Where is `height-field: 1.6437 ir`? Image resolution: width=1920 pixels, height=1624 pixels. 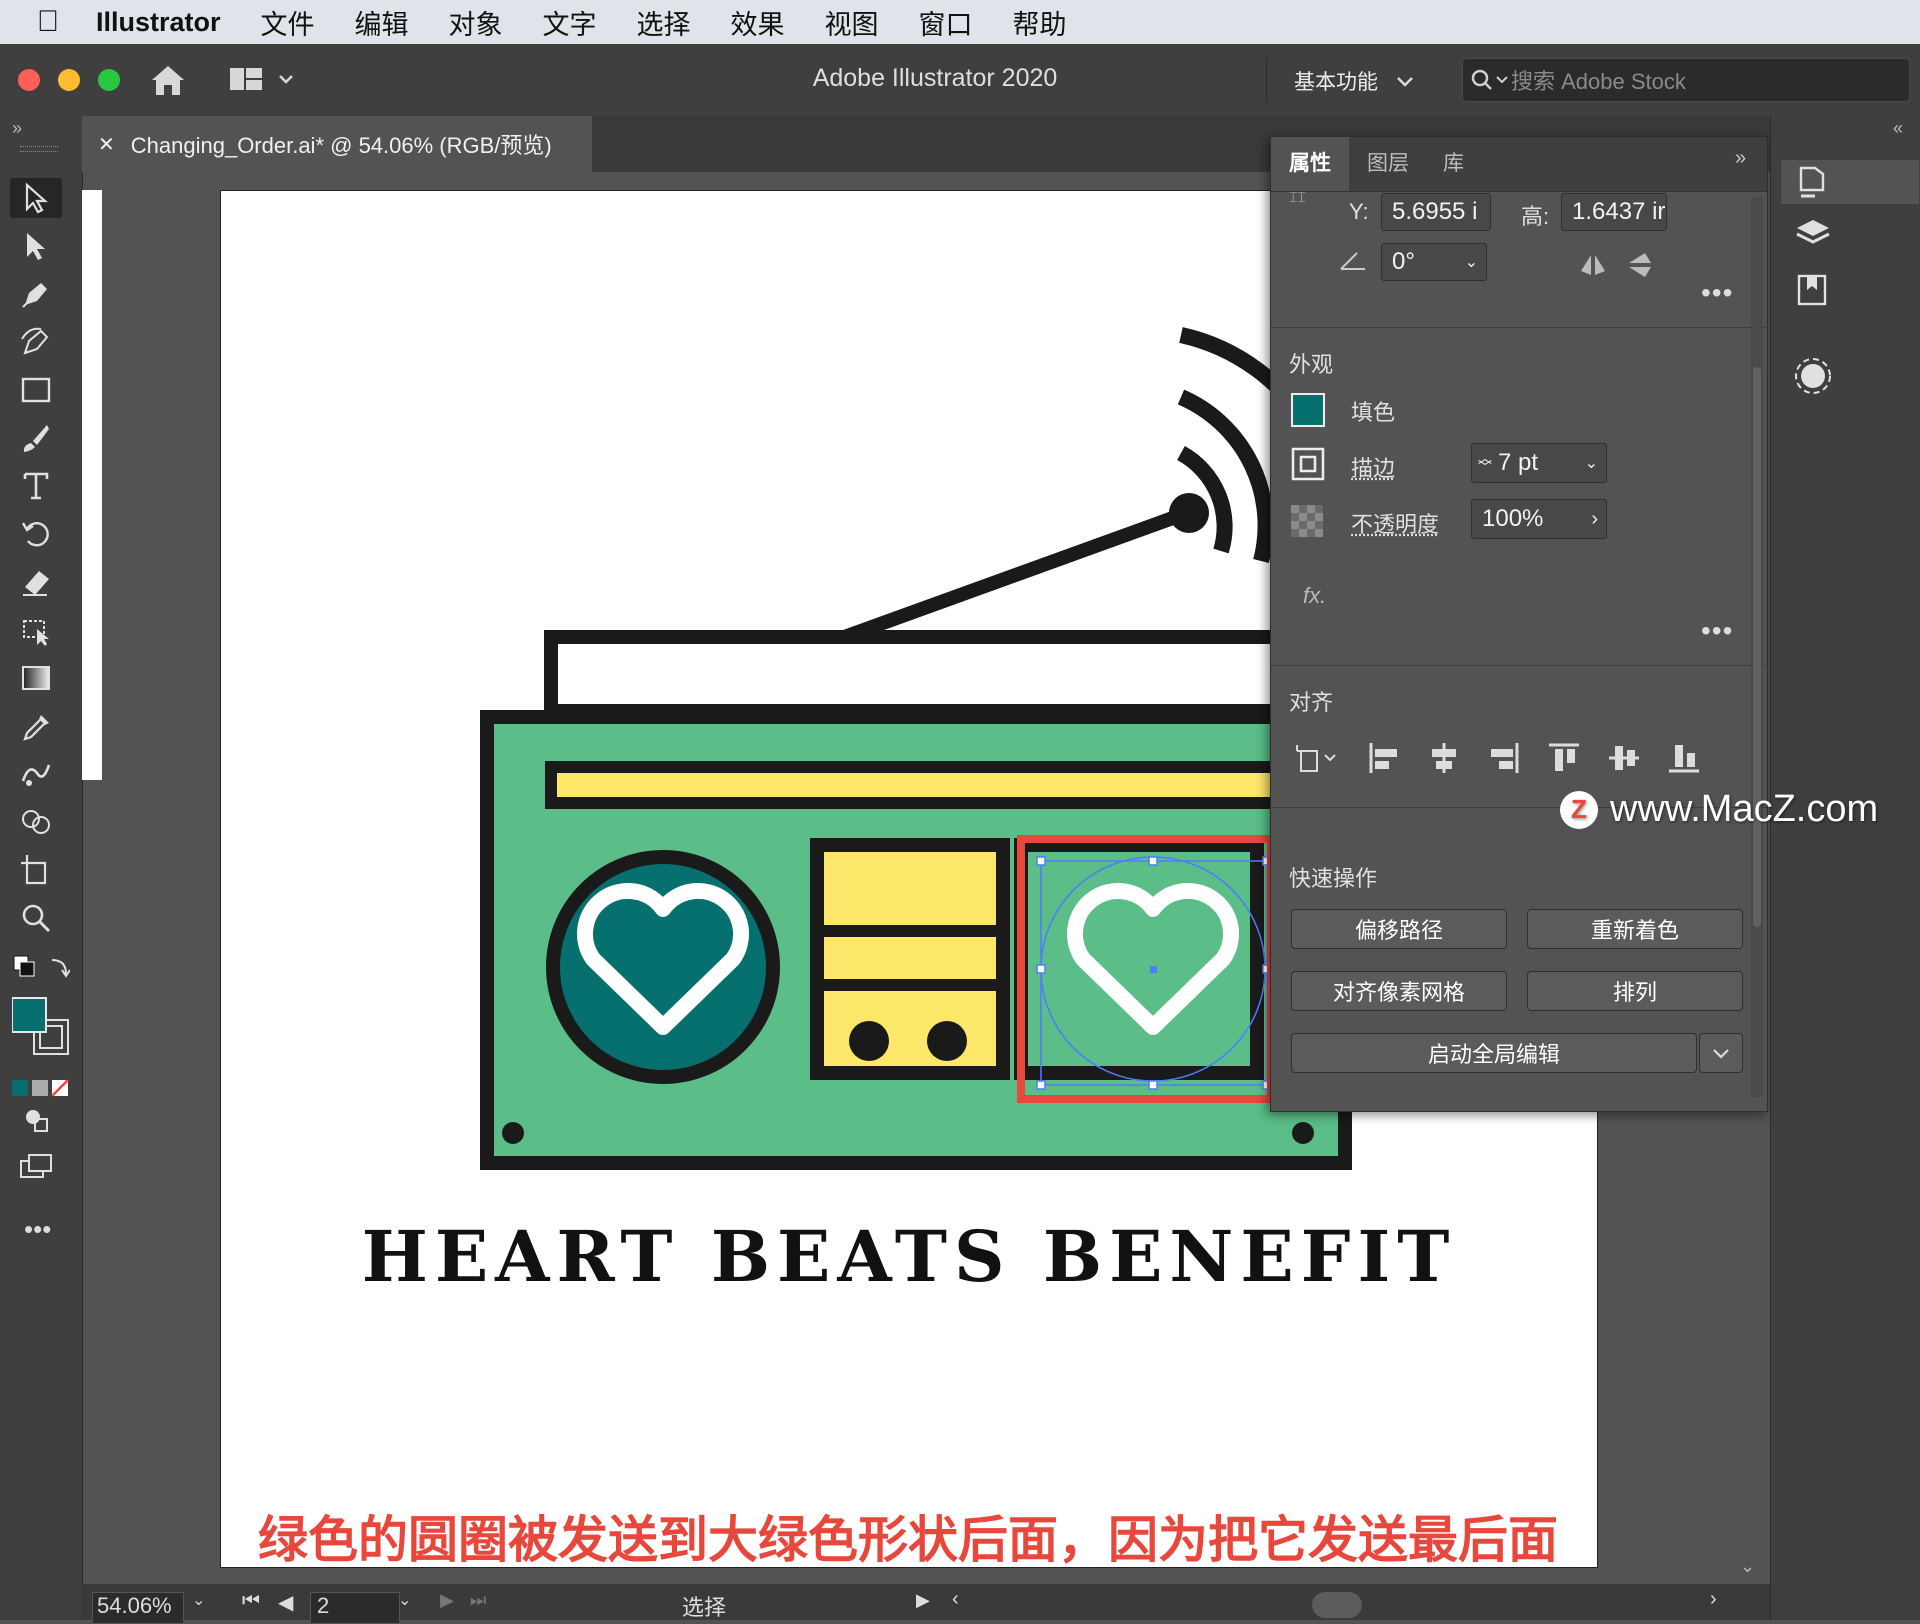
height-field: 1.6437 ir is located at coordinates (1614, 212).